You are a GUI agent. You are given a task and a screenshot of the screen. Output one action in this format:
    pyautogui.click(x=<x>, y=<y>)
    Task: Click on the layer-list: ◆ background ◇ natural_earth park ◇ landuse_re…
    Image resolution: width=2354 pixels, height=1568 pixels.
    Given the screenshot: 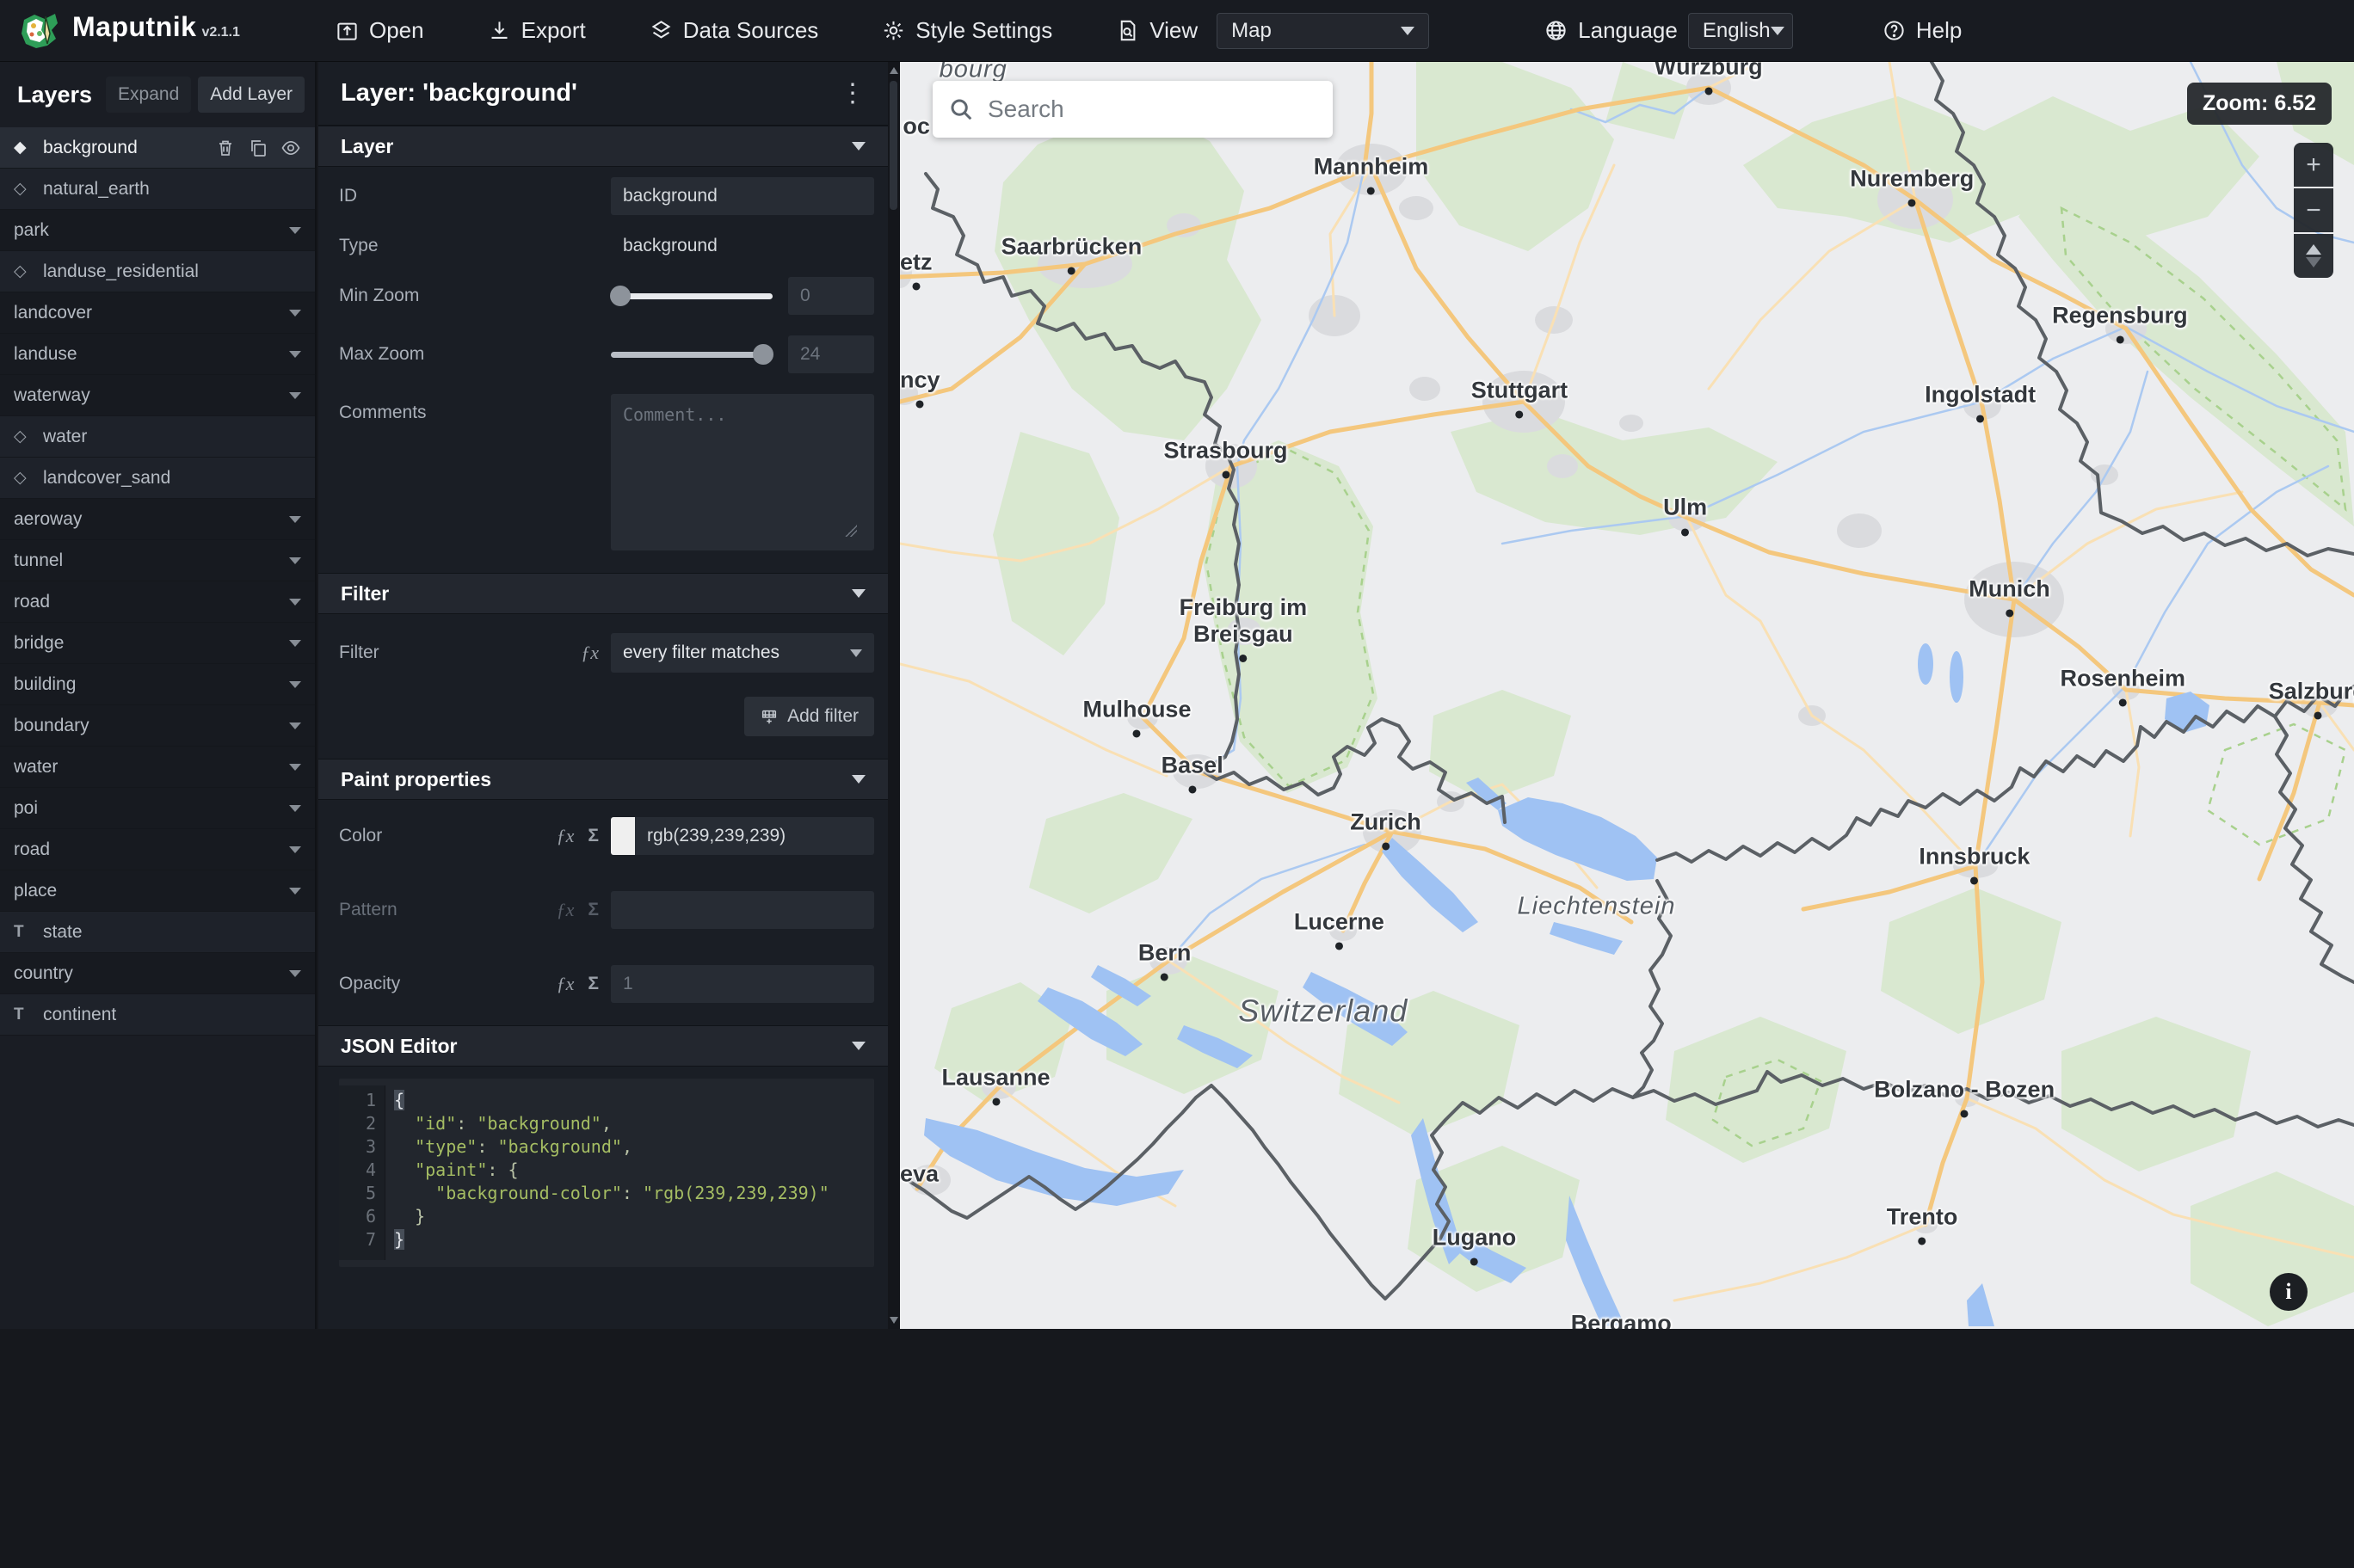 What is the action you would take?
    pyautogui.click(x=157, y=582)
    